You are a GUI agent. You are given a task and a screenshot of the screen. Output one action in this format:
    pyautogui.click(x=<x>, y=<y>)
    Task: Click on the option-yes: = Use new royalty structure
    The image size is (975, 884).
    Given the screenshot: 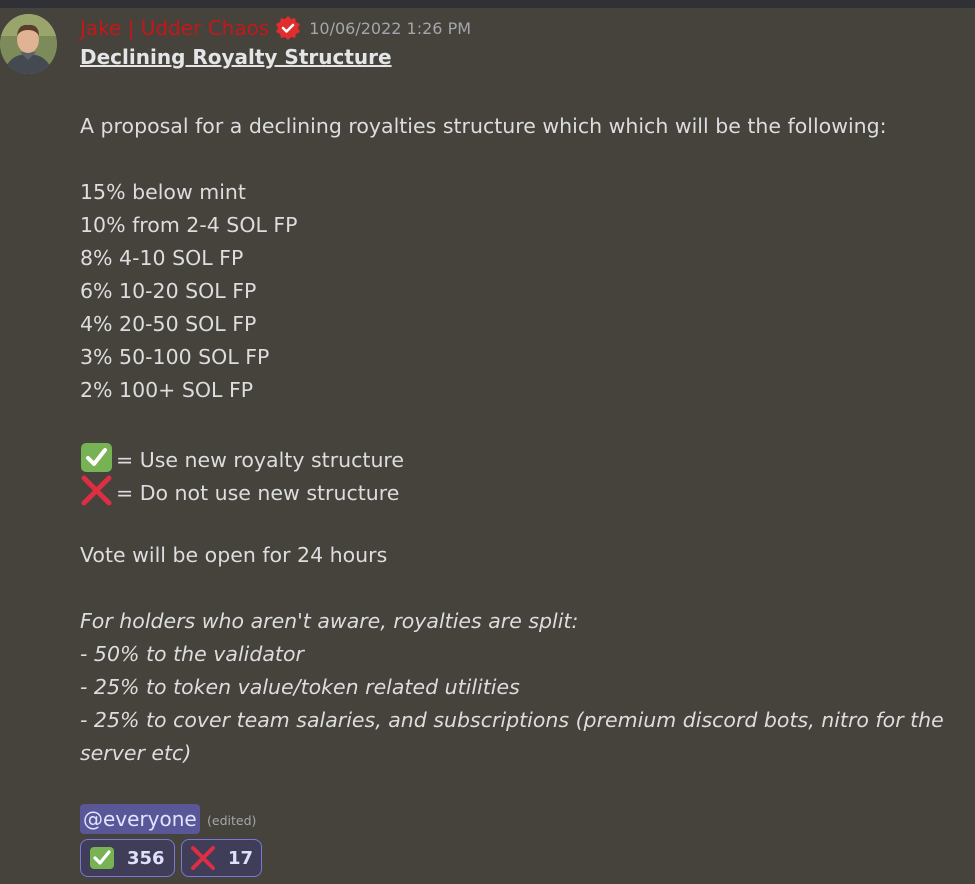 What is the action you would take?
    pyautogui.click(x=242, y=458)
    